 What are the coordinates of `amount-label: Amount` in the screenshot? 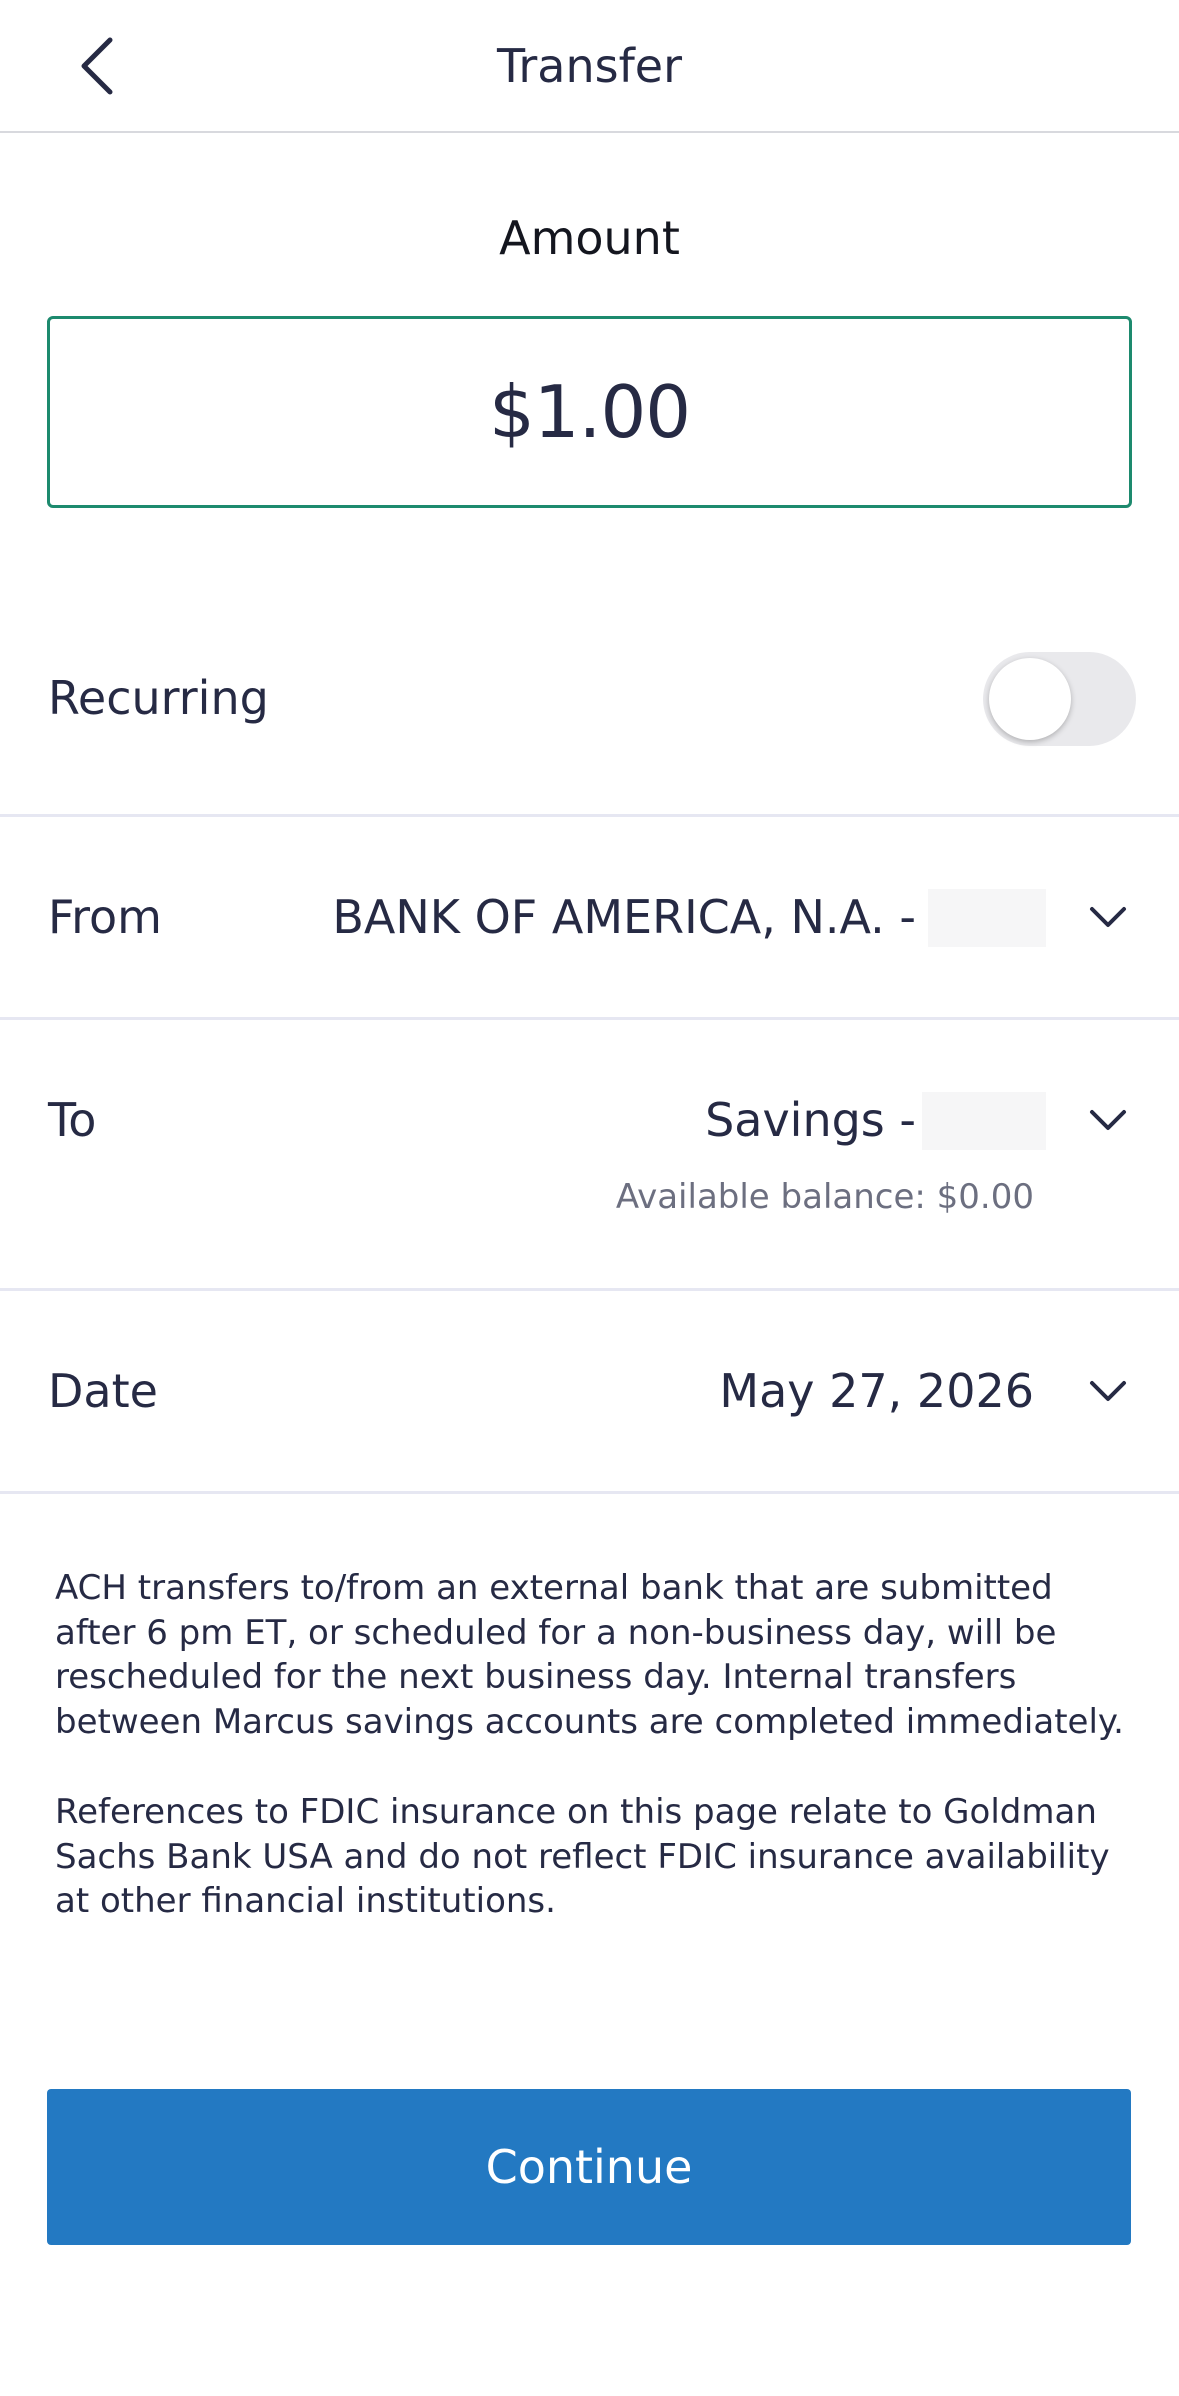 It's located at (589, 238).